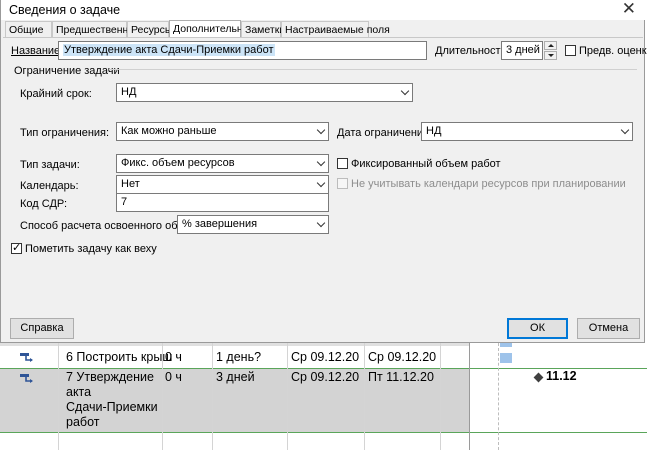 The height and width of the screenshot is (450, 647). What do you see at coordinates (522, 50) in the screenshot?
I see `duration-input: 3 дней` at bounding box center [522, 50].